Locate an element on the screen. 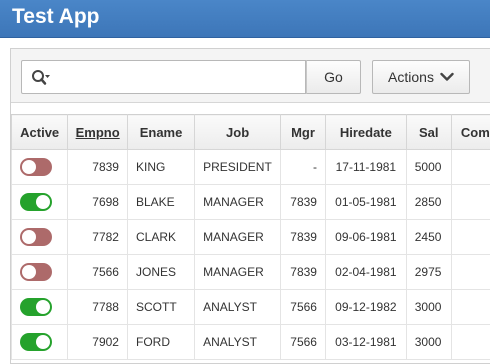  column-header-label: Hiredate is located at coordinates (365, 132).